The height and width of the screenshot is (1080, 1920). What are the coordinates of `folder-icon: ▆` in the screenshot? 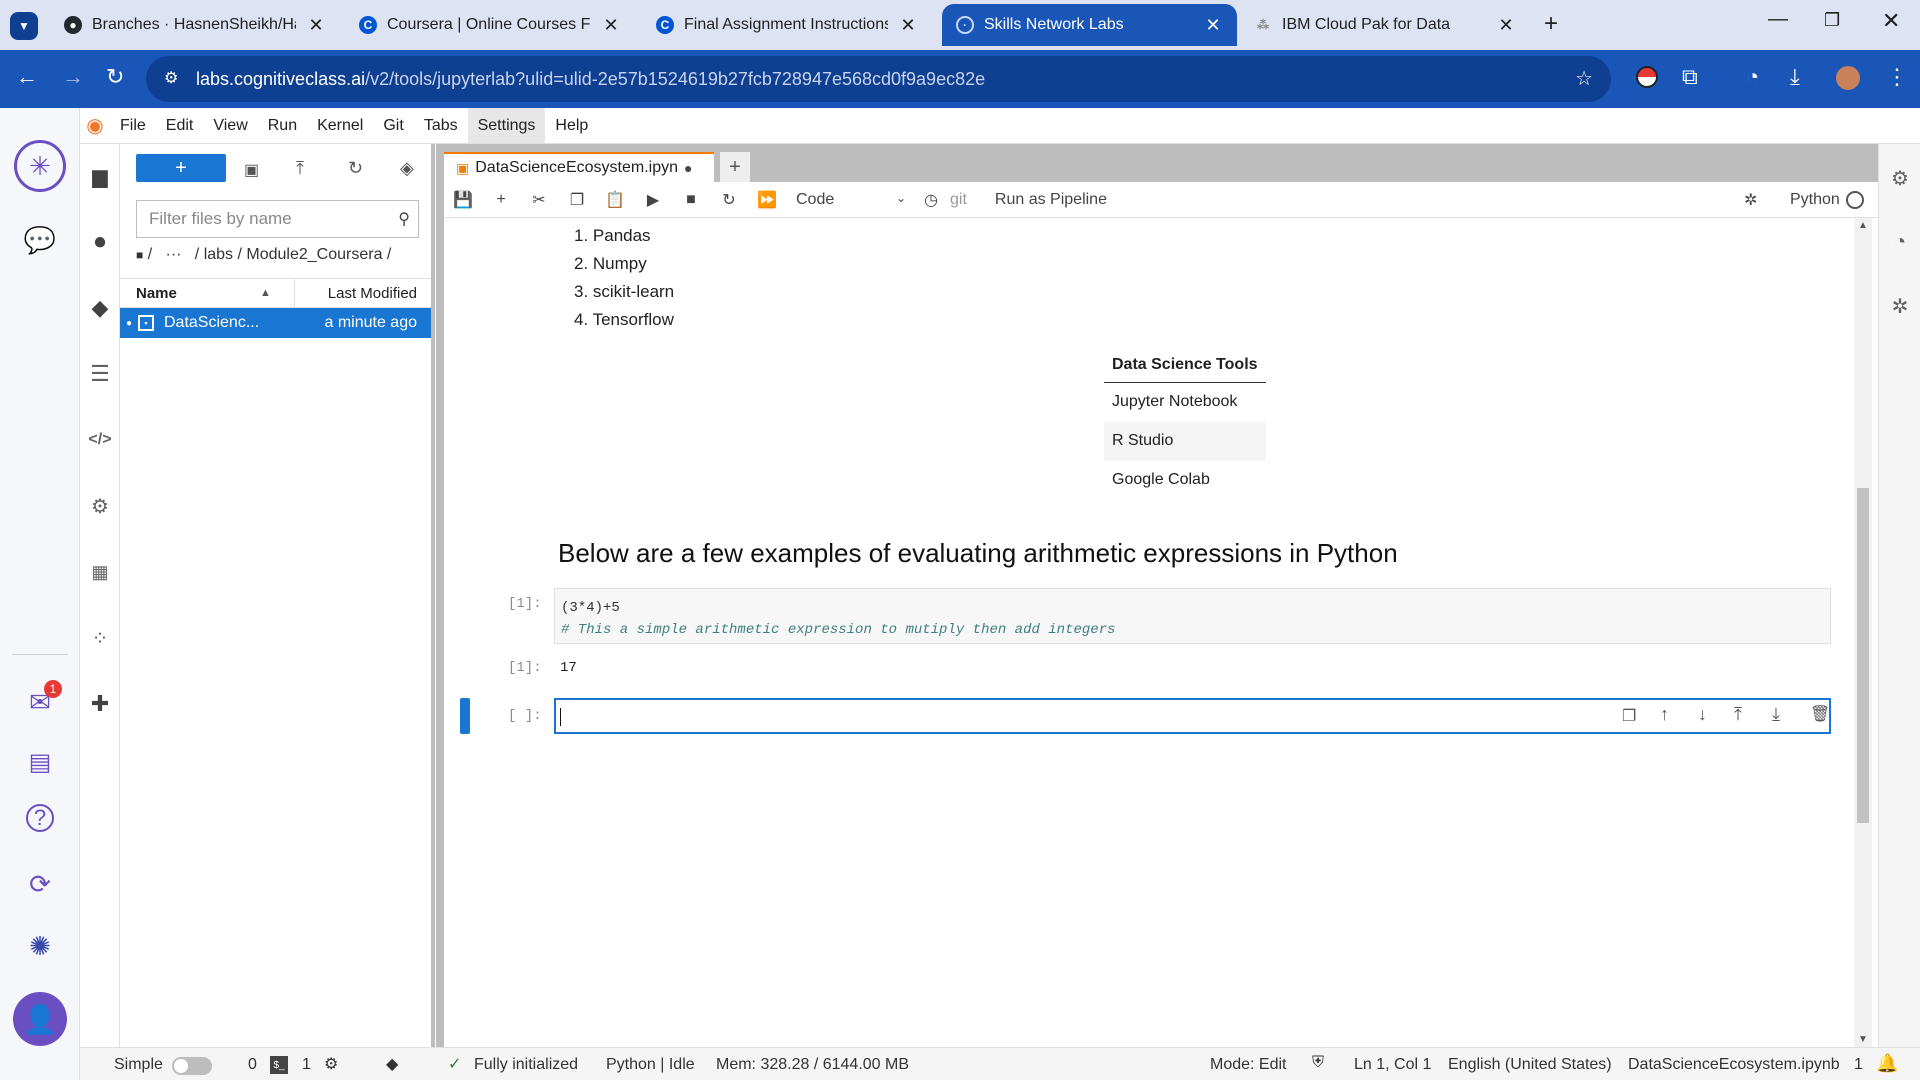 It's located at (100, 176).